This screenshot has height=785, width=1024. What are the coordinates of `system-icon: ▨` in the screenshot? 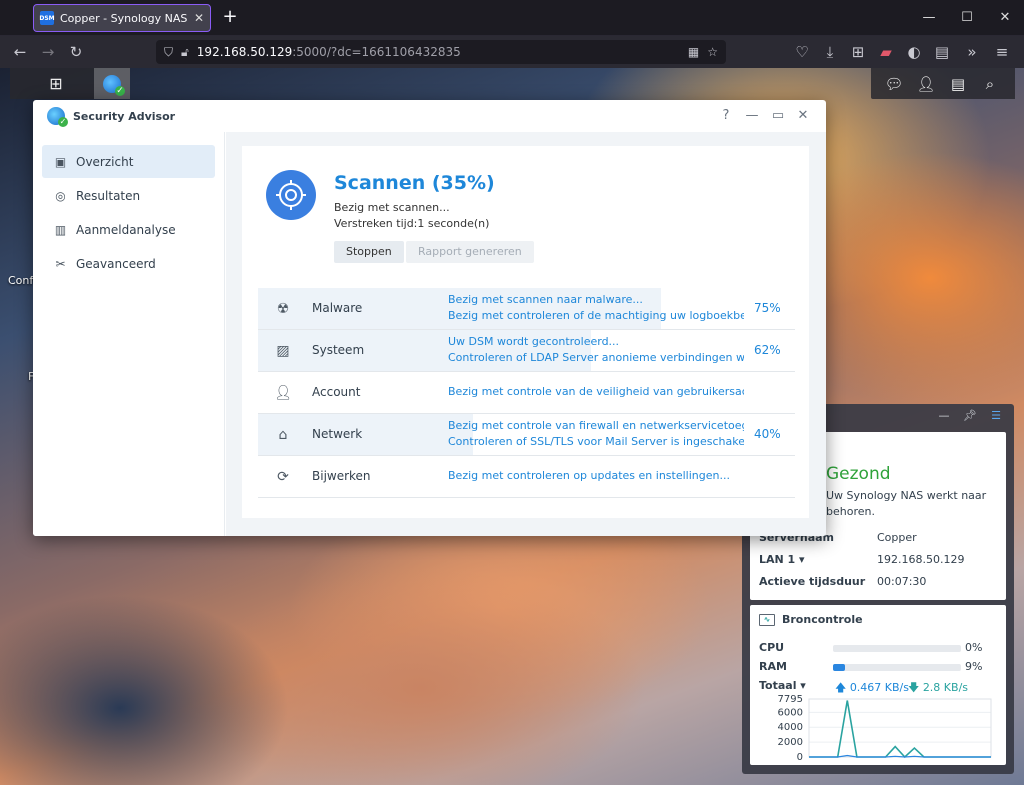 It's located at (283, 351).